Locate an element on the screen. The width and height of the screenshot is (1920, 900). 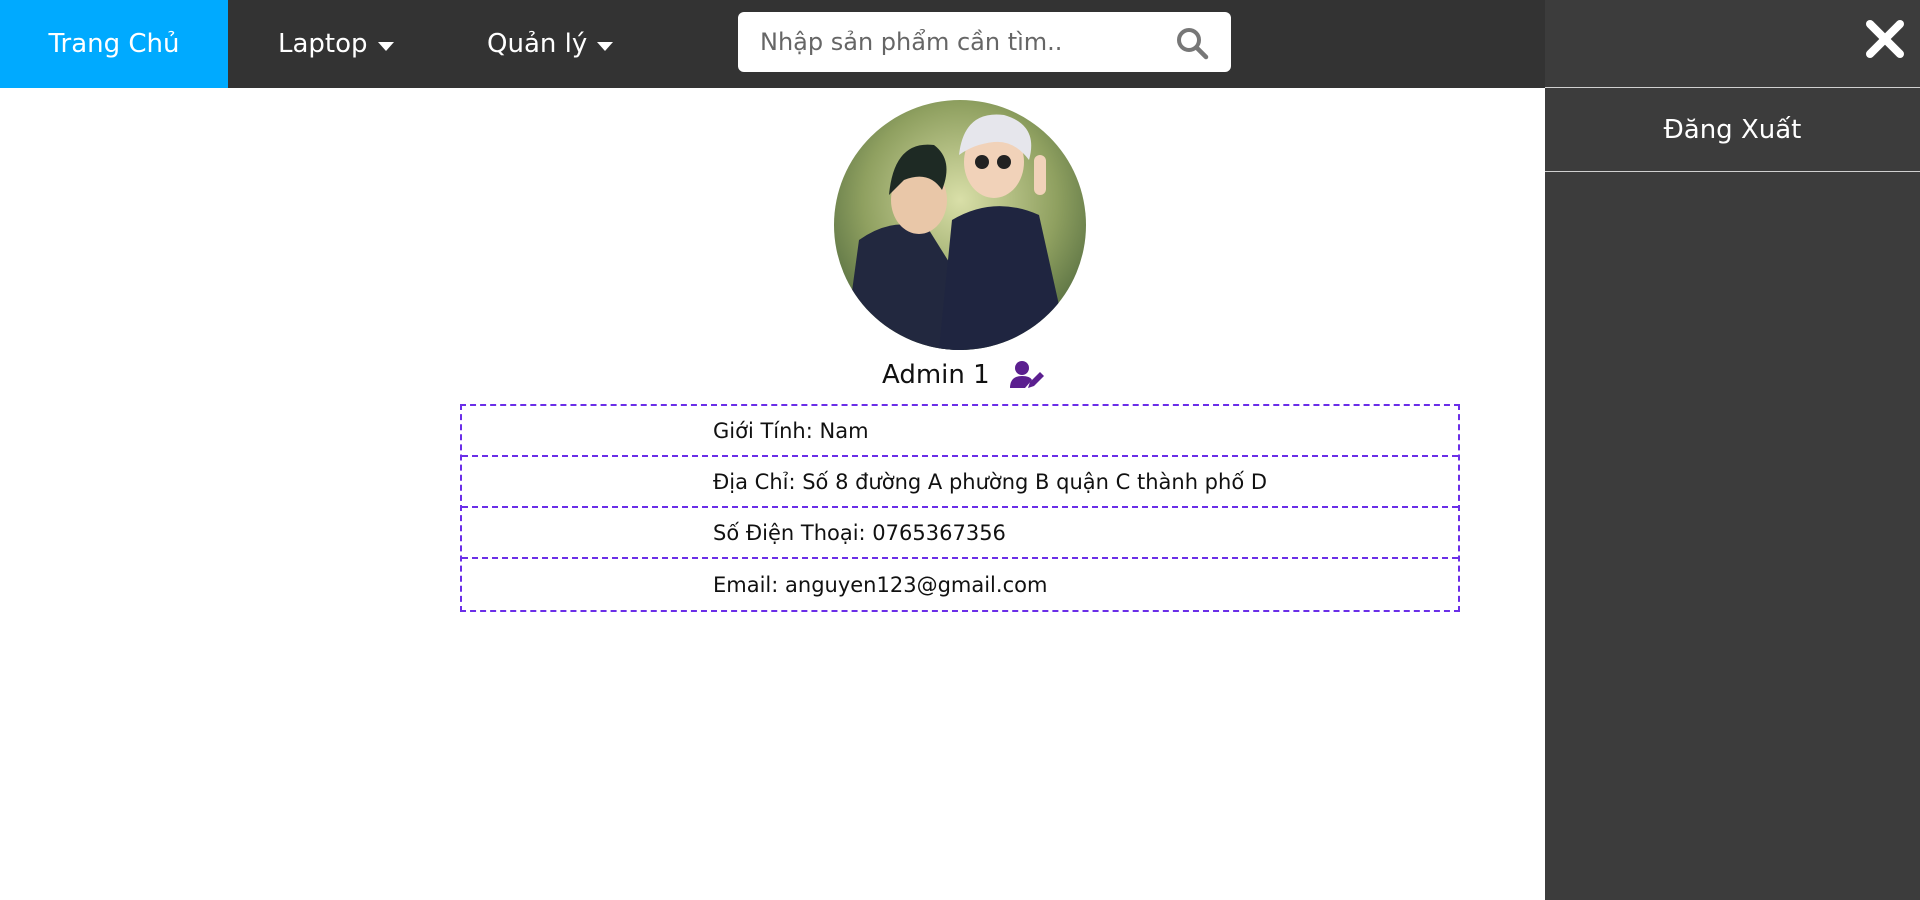
search-icon is located at coordinates (1192, 43).